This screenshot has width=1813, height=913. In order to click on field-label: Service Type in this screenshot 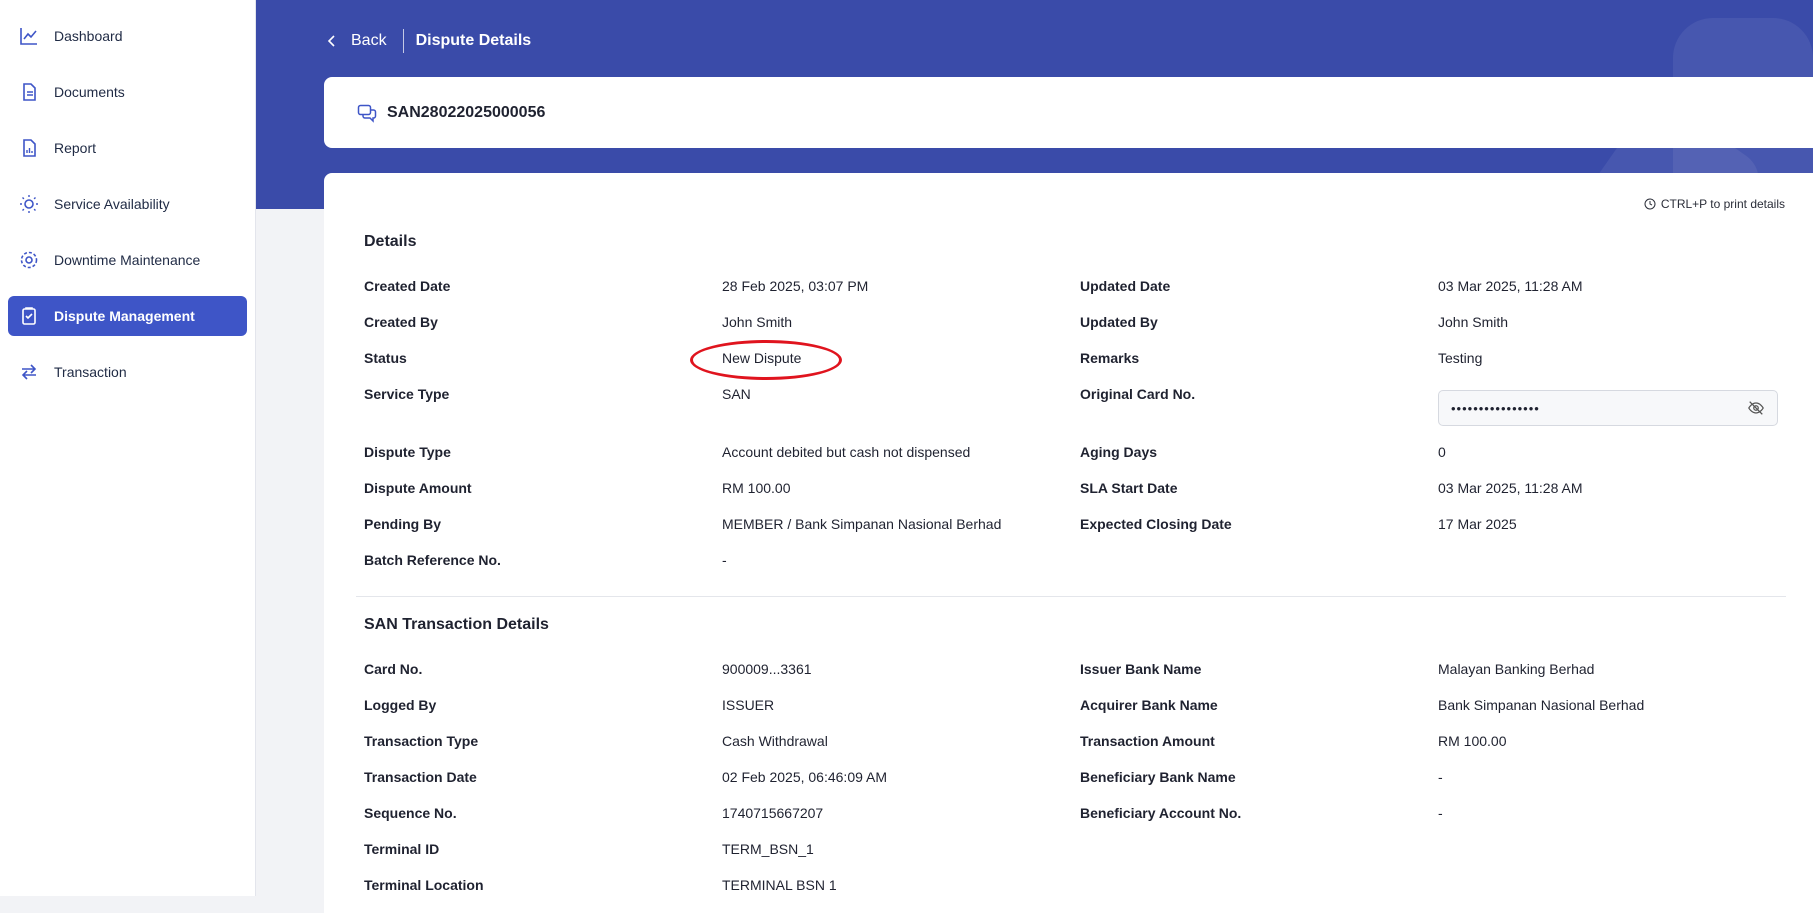, I will do `click(407, 394)`.